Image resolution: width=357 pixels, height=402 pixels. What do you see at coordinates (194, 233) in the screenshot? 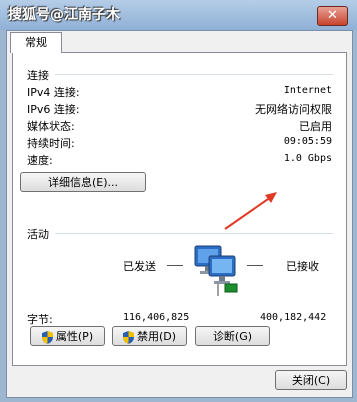
I see `activity-divider` at bounding box center [194, 233].